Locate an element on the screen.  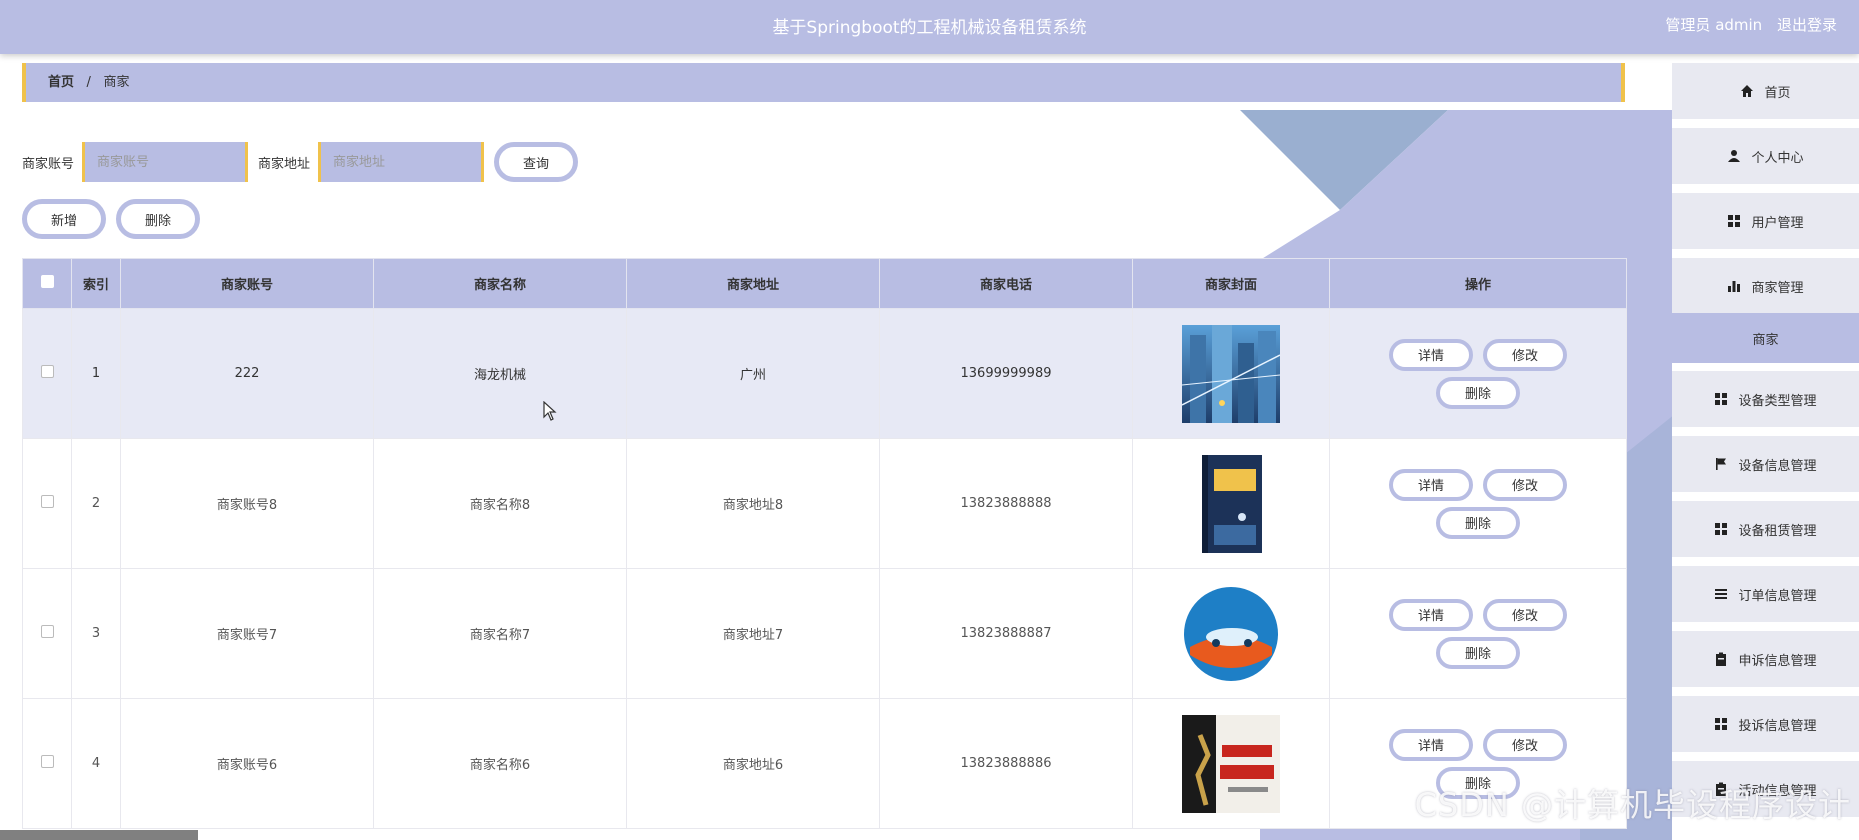
cell-phone: 13823888887 is located at coordinates (1006, 633).